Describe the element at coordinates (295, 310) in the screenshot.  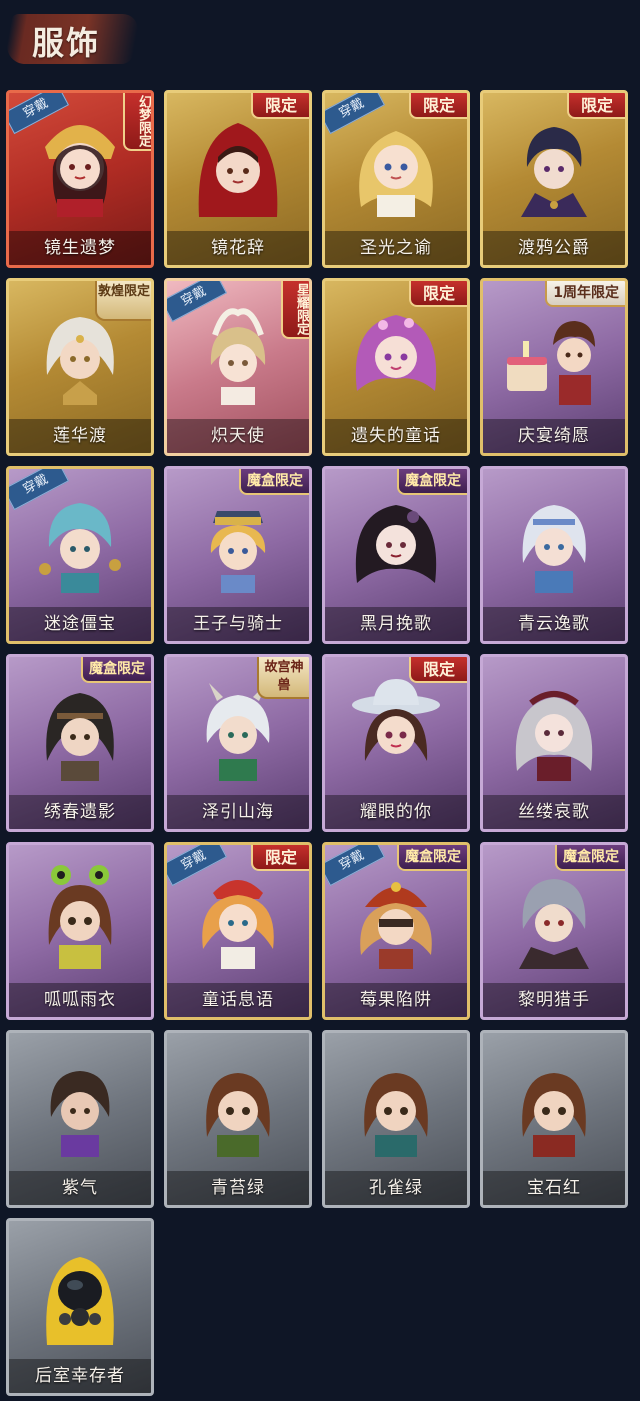
I see `limited-badge: 星耀限定` at that location.